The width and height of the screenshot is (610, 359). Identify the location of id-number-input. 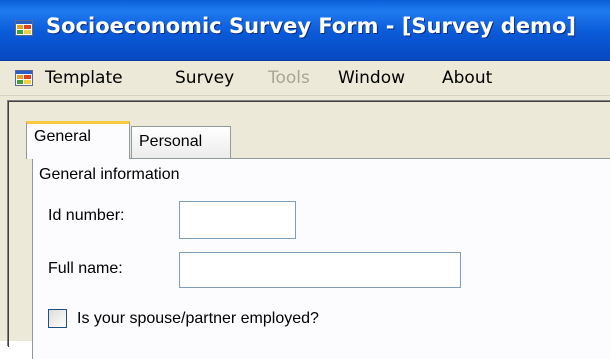
(237, 220).